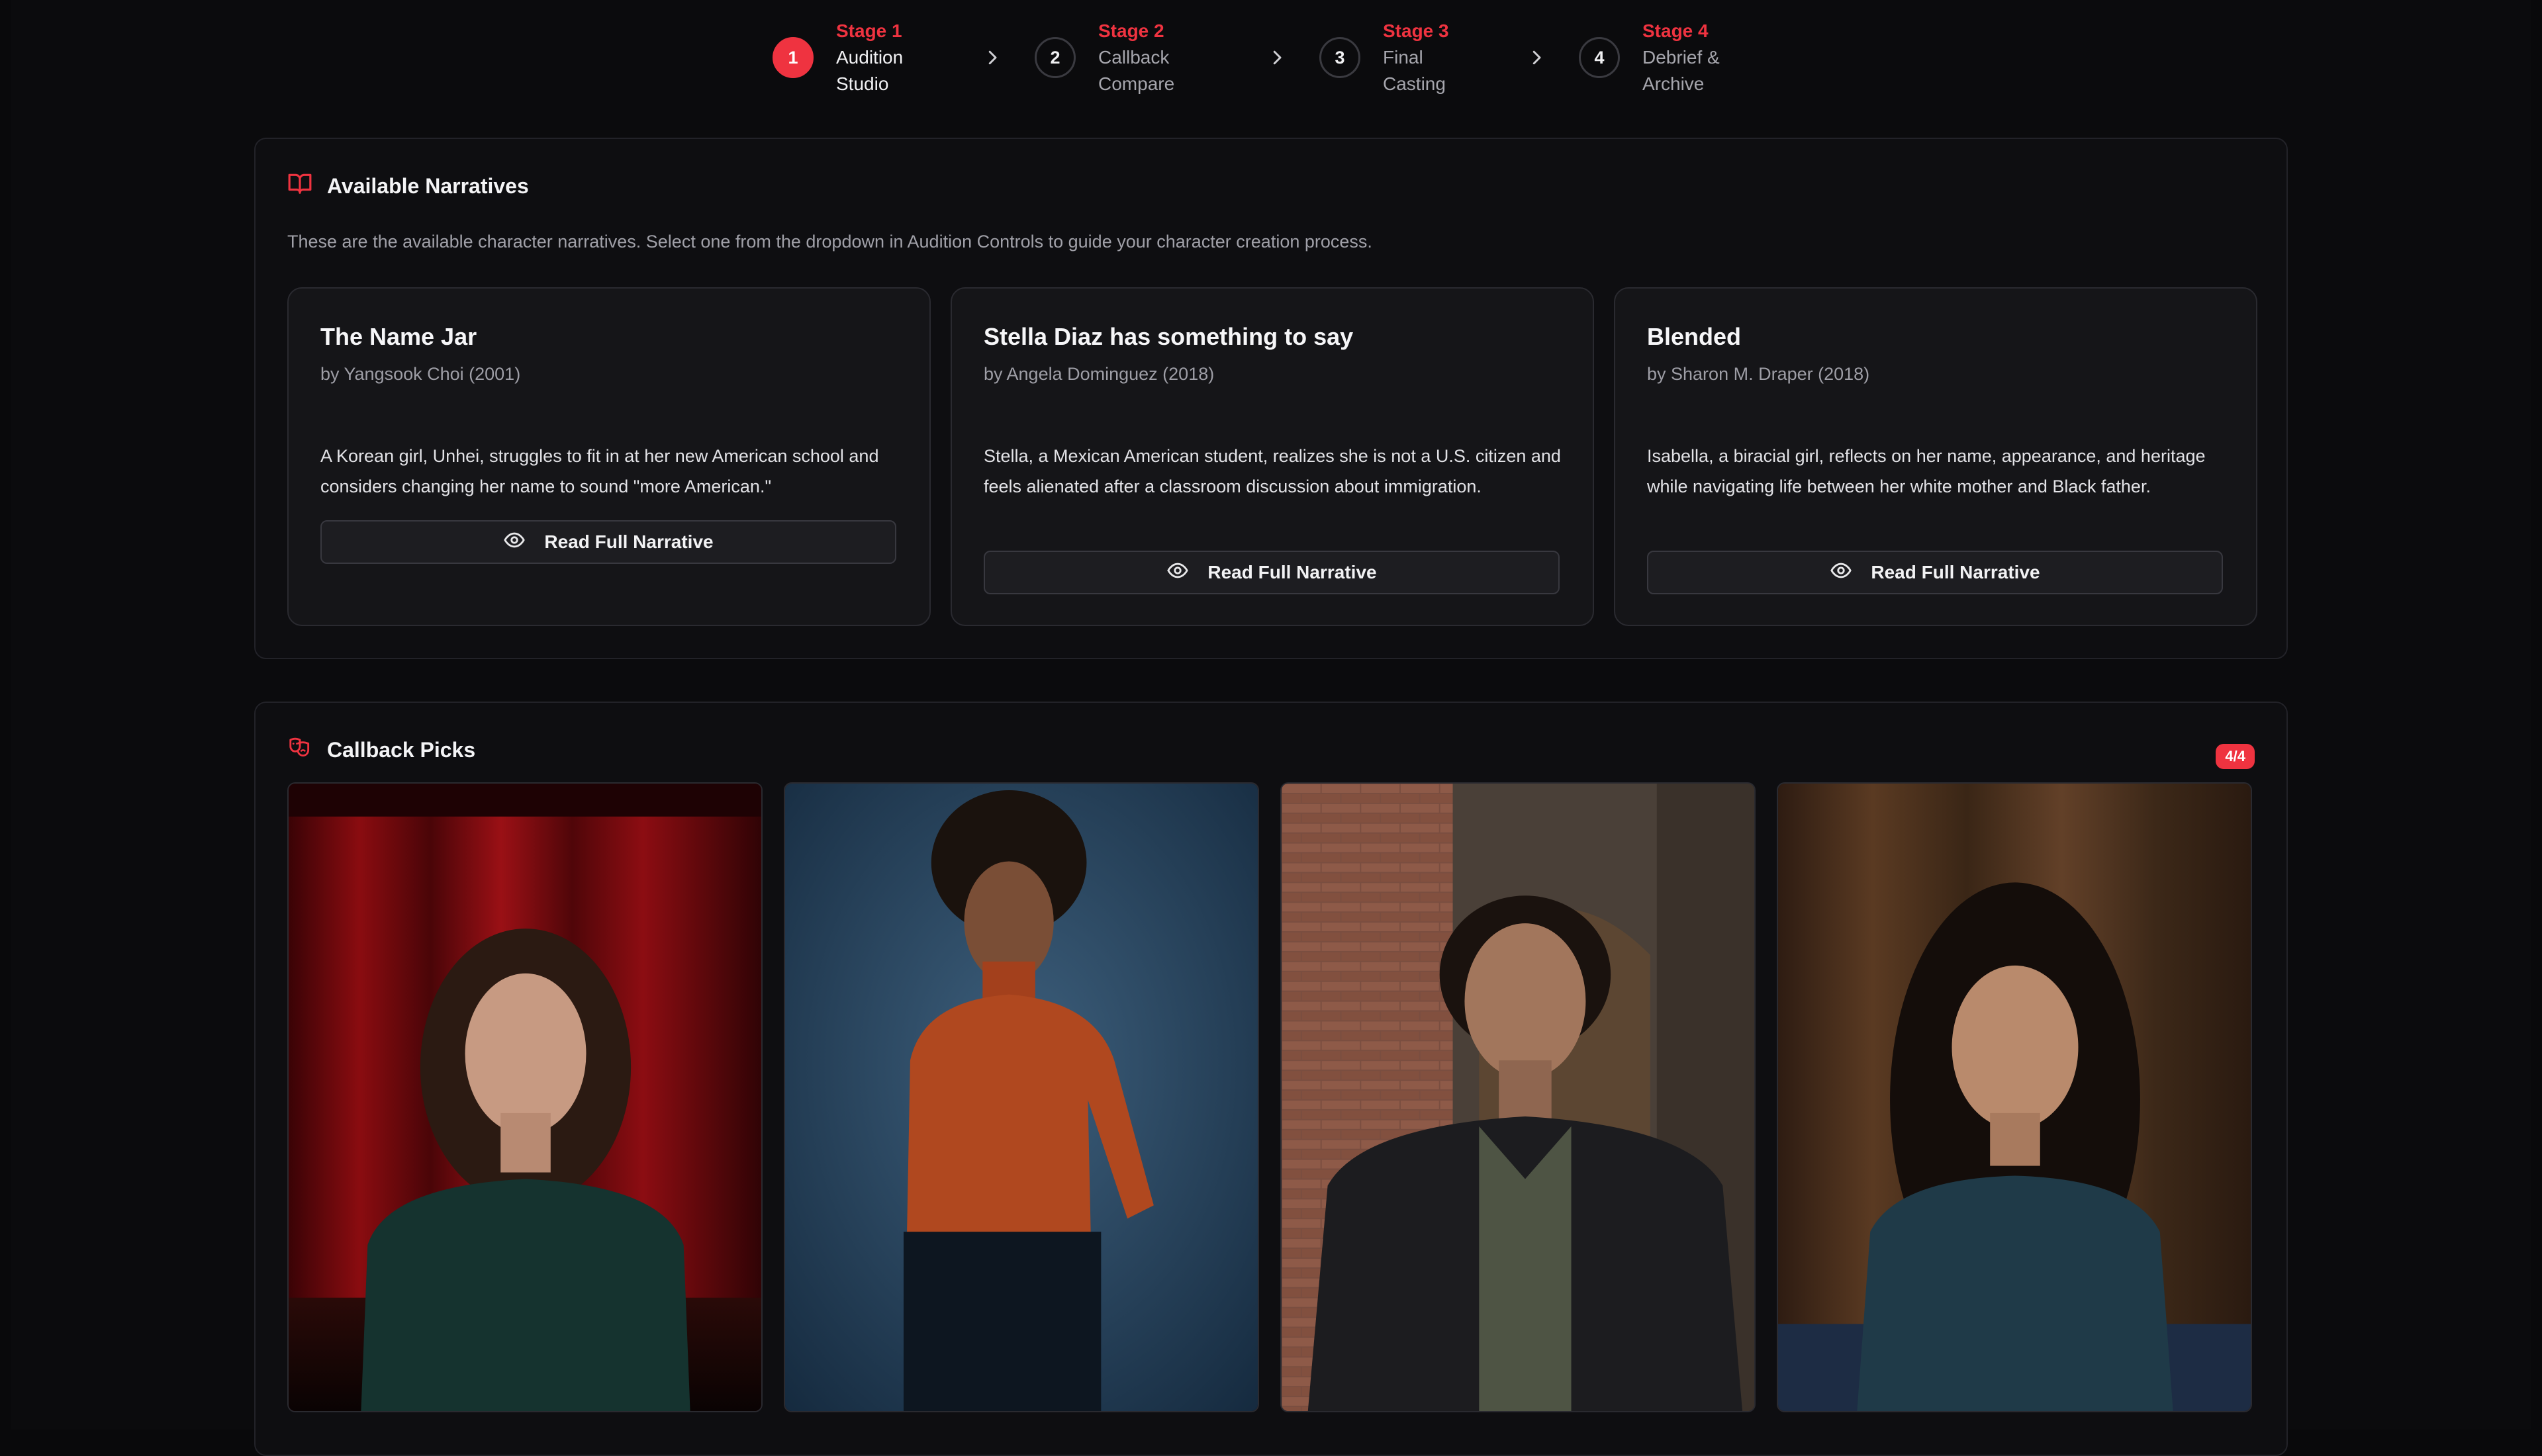 This screenshot has width=2542, height=1456. What do you see at coordinates (299, 186) in the screenshot?
I see `open-book-icon` at bounding box center [299, 186].